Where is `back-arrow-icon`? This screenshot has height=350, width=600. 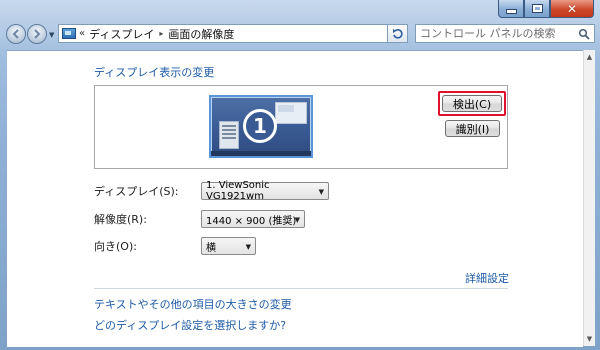 back-arrow-icon is located at coordinates (15, 34).